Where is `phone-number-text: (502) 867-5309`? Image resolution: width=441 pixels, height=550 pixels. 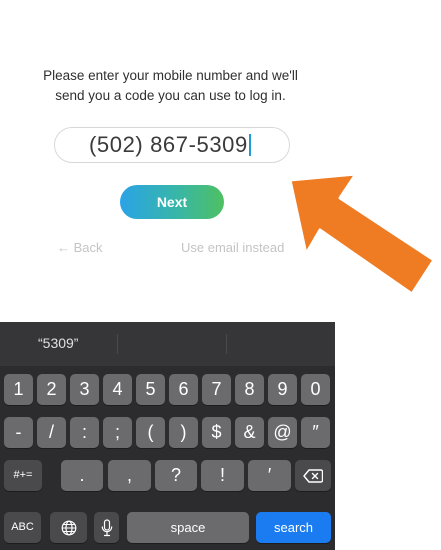 phone-number-text: (502) 867-5309 is located at coordinates (168, 144).